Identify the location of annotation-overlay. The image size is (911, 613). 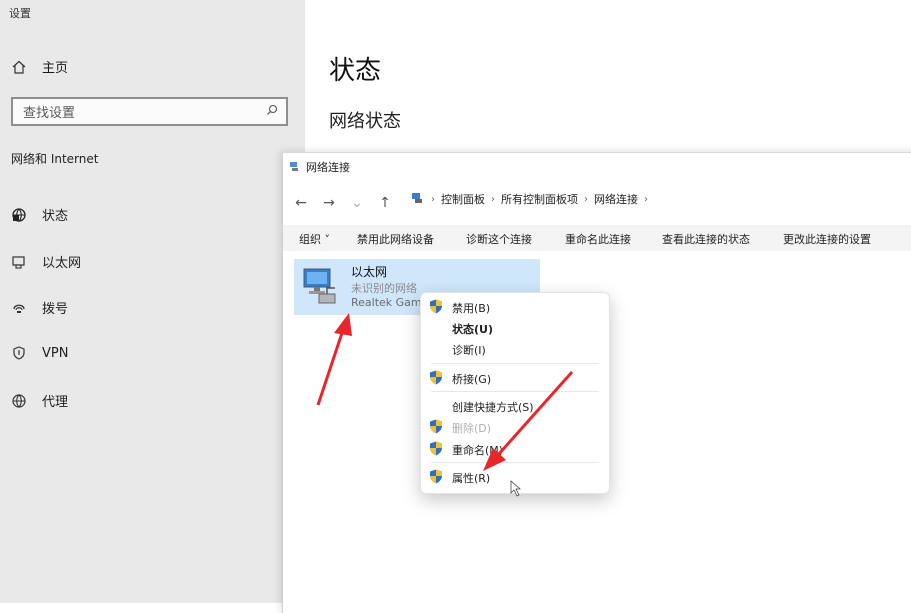
(445, 405).